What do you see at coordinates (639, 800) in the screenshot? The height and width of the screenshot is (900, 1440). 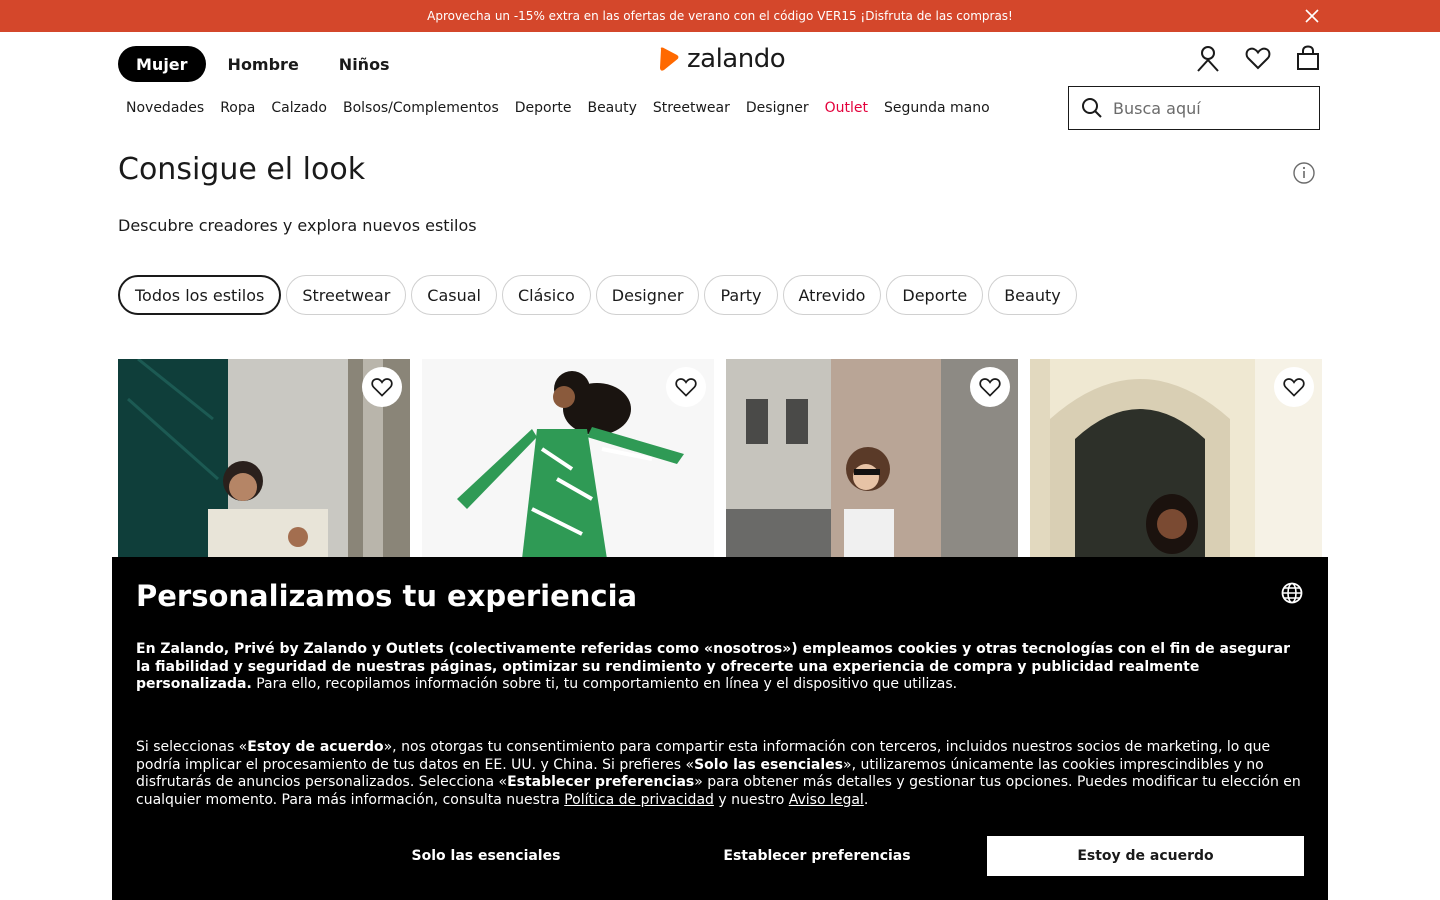 I see `privacy-policy-link: Política de privacidad` at bounding box center [639, 800].